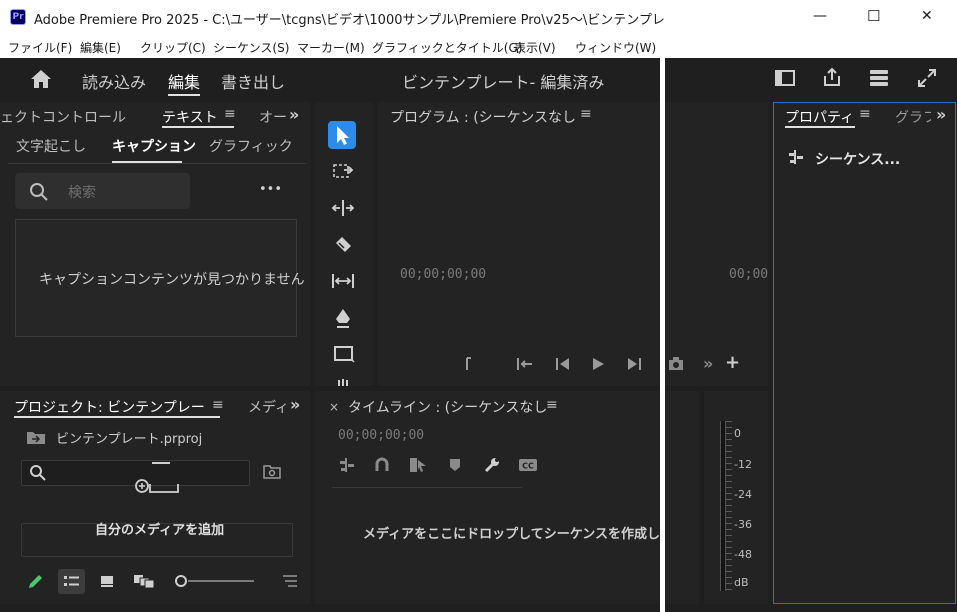 This screenshot has width=957, height=612. I want to click on tab-audio: オー, so click(273, 117).